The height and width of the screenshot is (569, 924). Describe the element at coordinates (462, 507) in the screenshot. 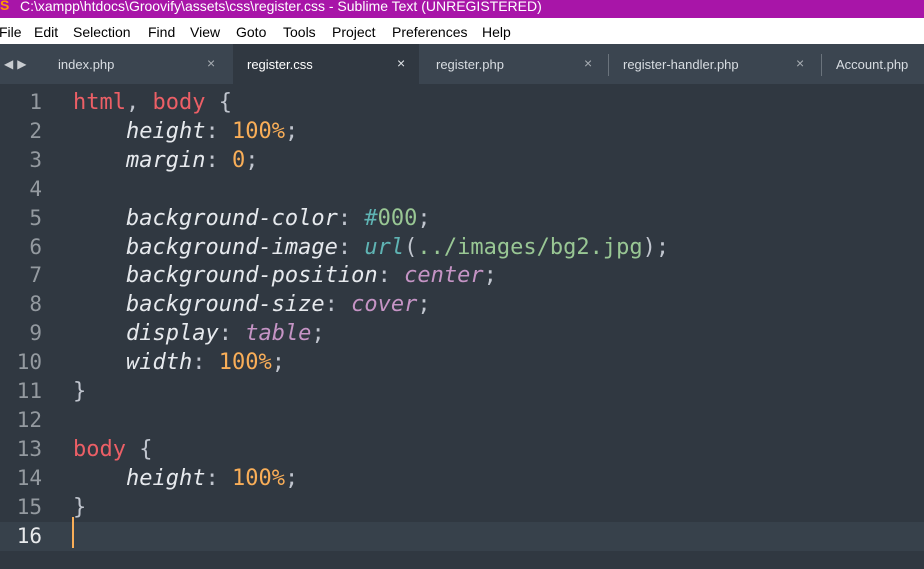

I see `code-line: 15}` at that location.